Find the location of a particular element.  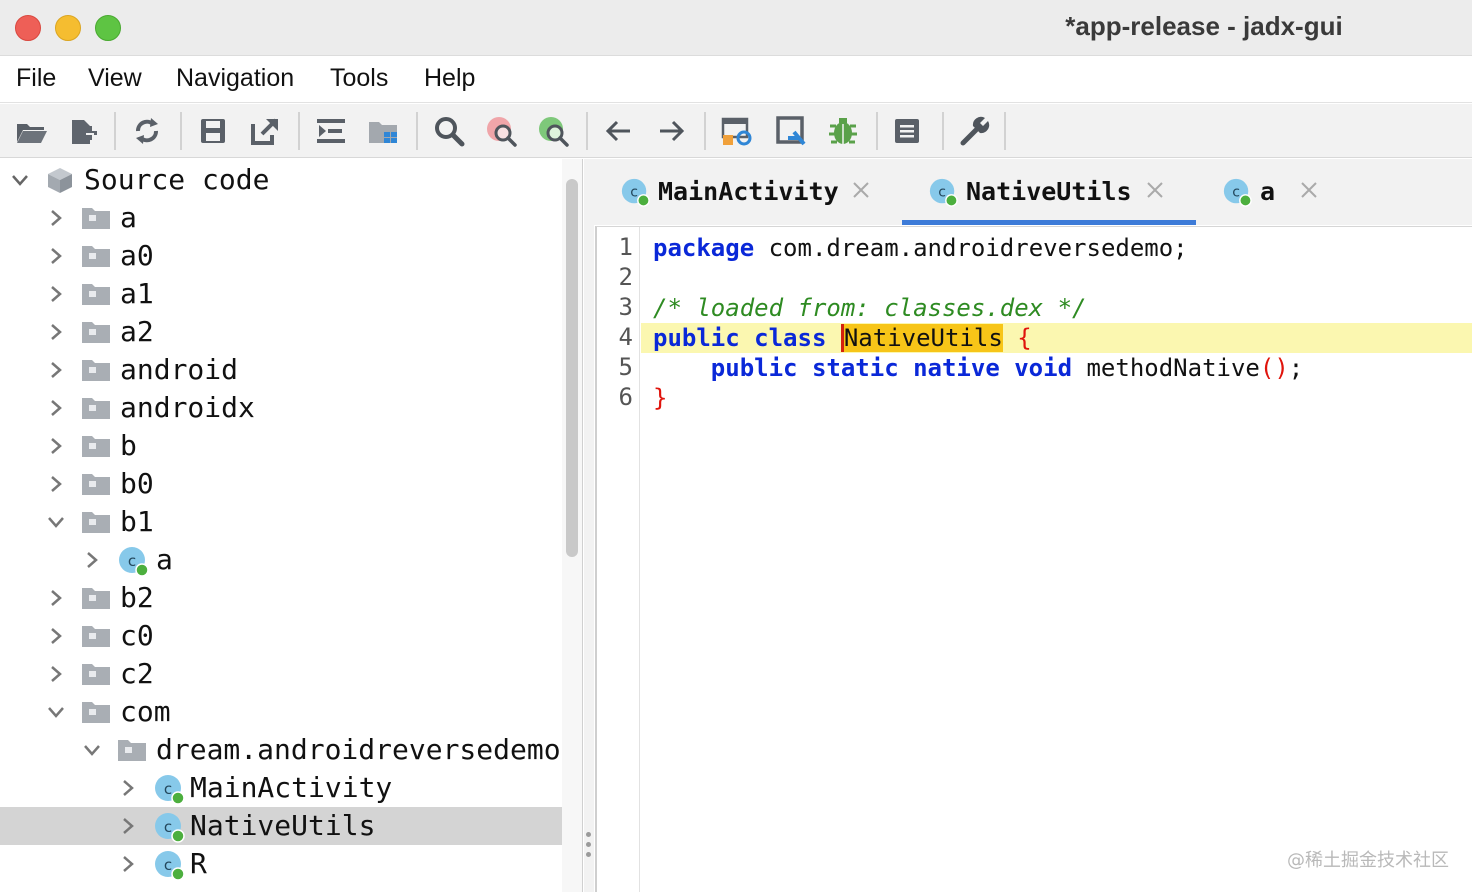

tree-row: b0 is located at coordinates (281, 484).